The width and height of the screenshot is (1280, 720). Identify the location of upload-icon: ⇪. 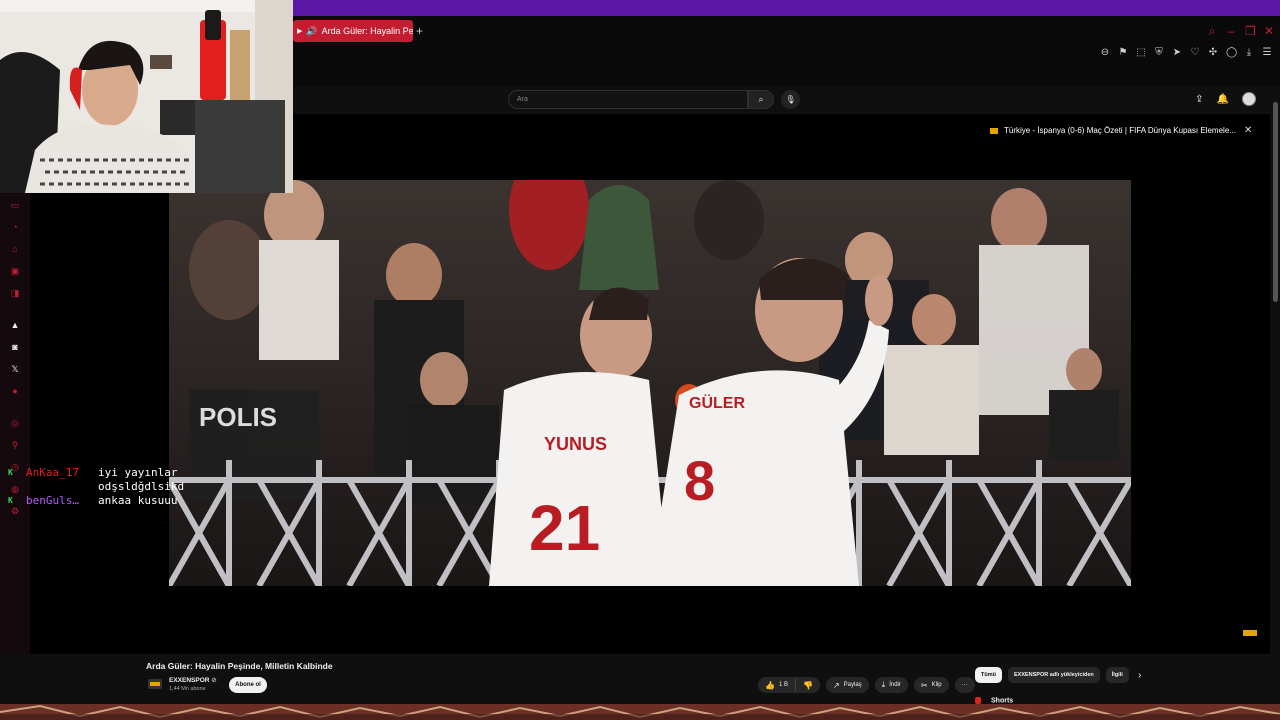
(1199, 99).